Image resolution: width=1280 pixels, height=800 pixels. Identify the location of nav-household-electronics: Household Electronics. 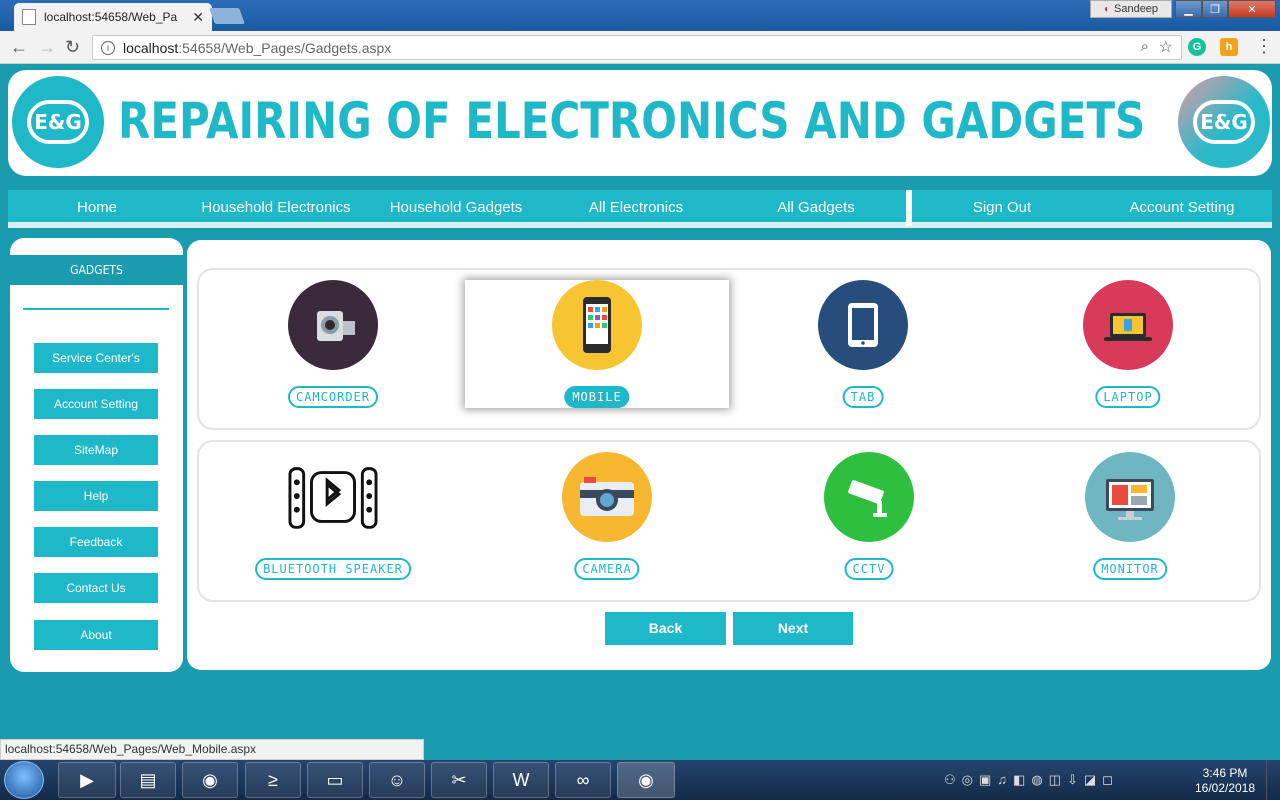
(276, 206).